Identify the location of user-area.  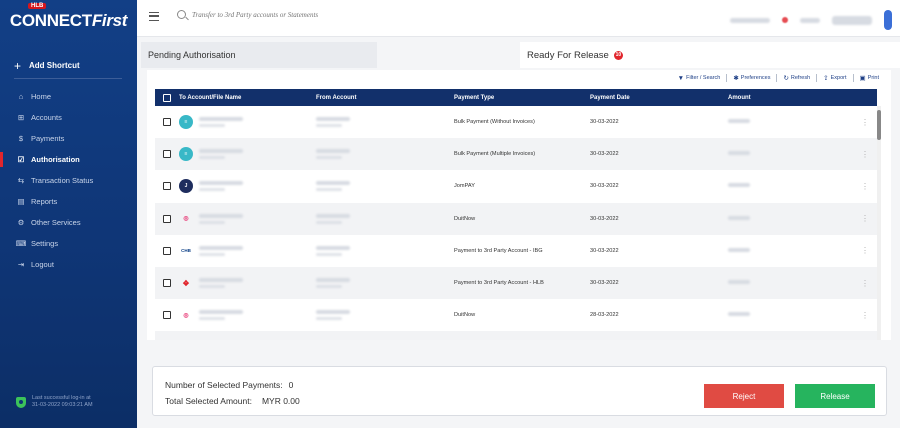
(811, 20).